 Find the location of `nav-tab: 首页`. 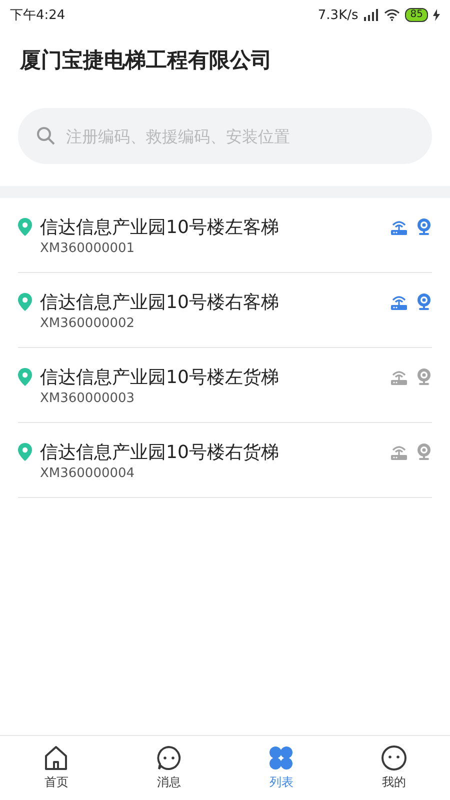

nav-tab: 首页 is located at coordinates (56, 768).